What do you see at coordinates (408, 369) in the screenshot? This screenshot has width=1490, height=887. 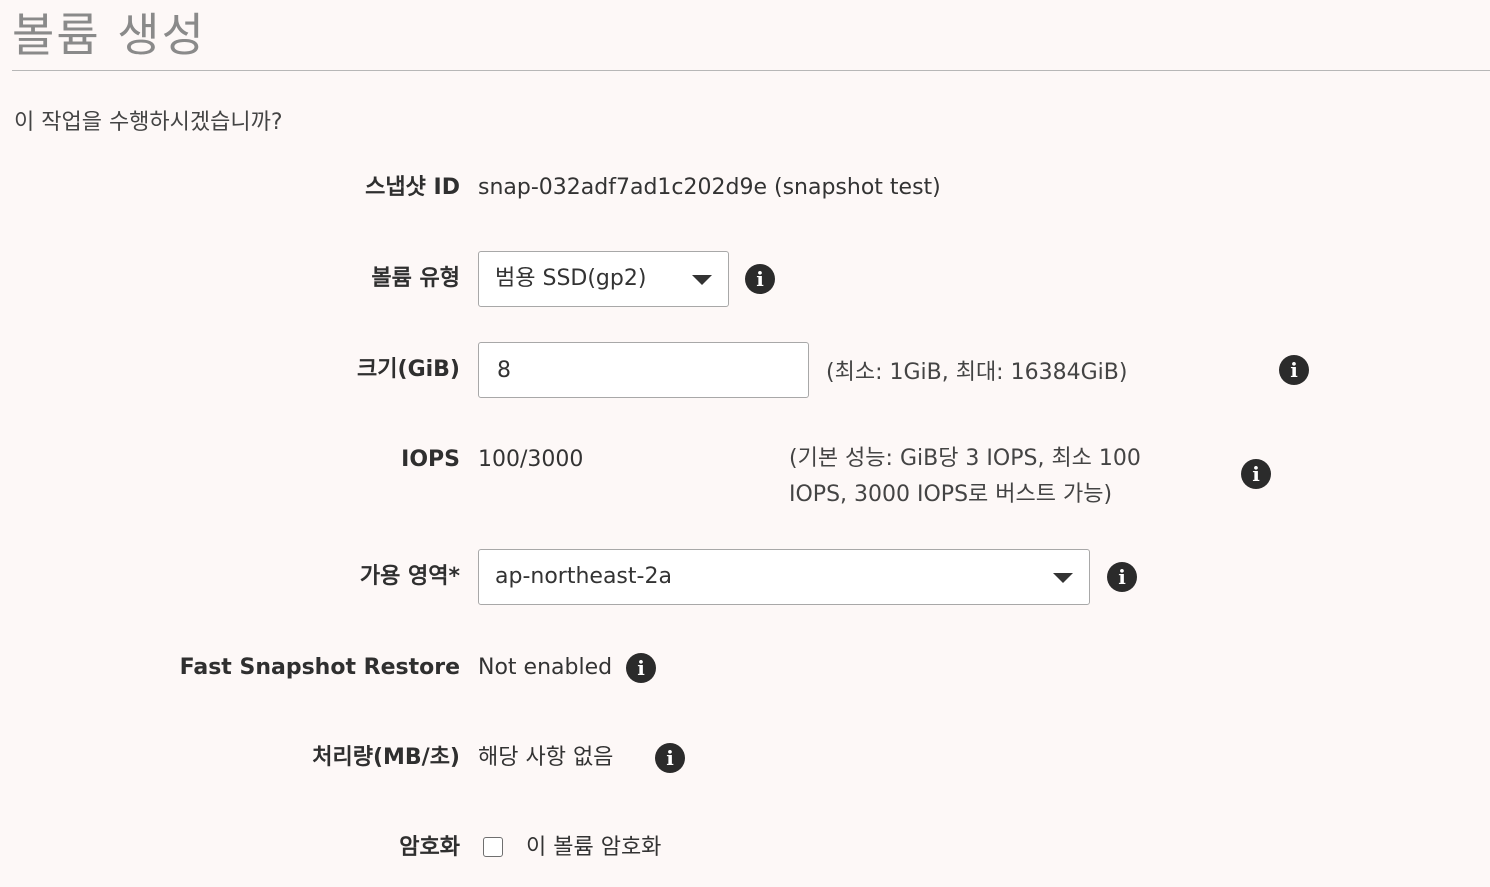 I see `size-label: 크기(GiB)` at bounding box center [408, 369].